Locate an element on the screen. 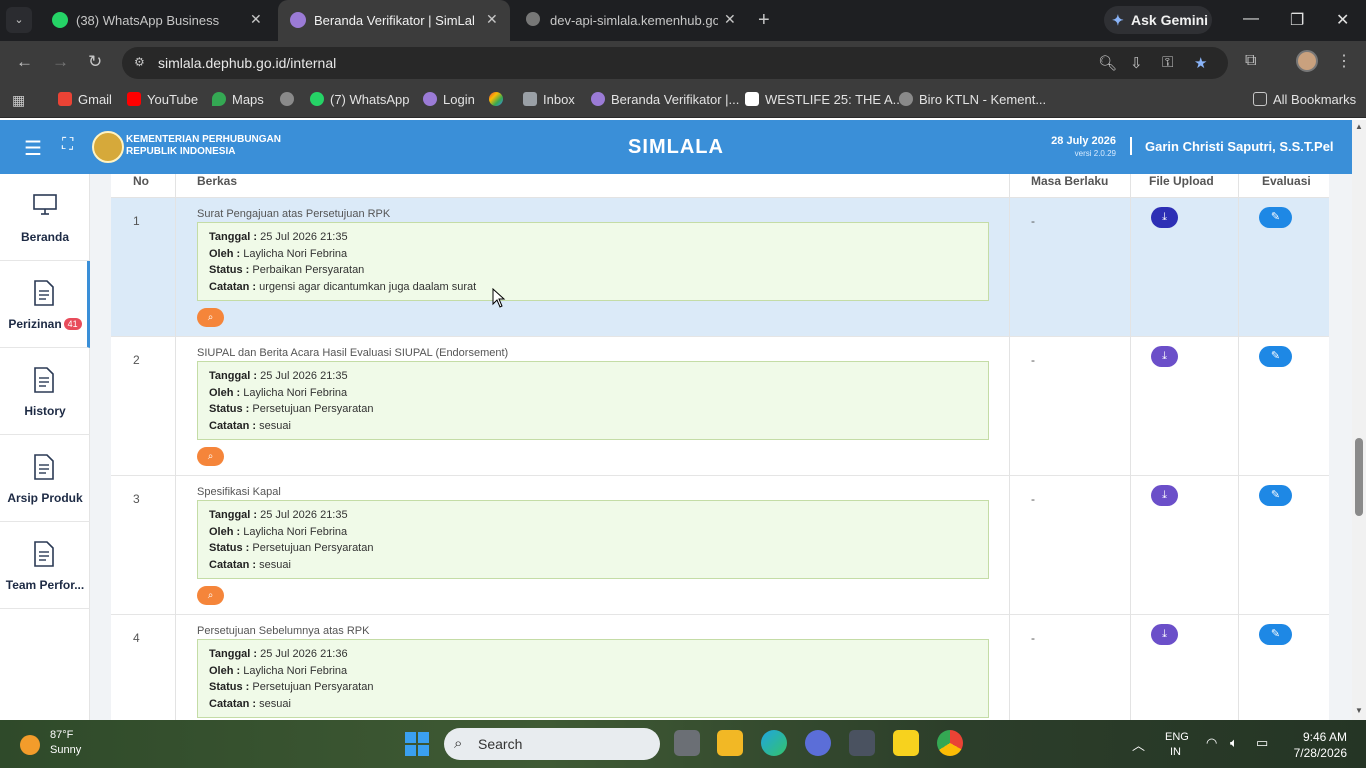 This screenshot has width=1366, height=768. row-number: 3 is located at coordinates (136, 499).